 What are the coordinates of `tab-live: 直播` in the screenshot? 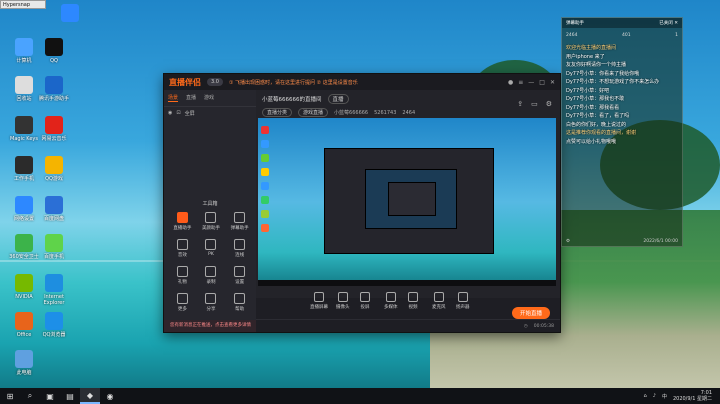 It's located at (191, 98).